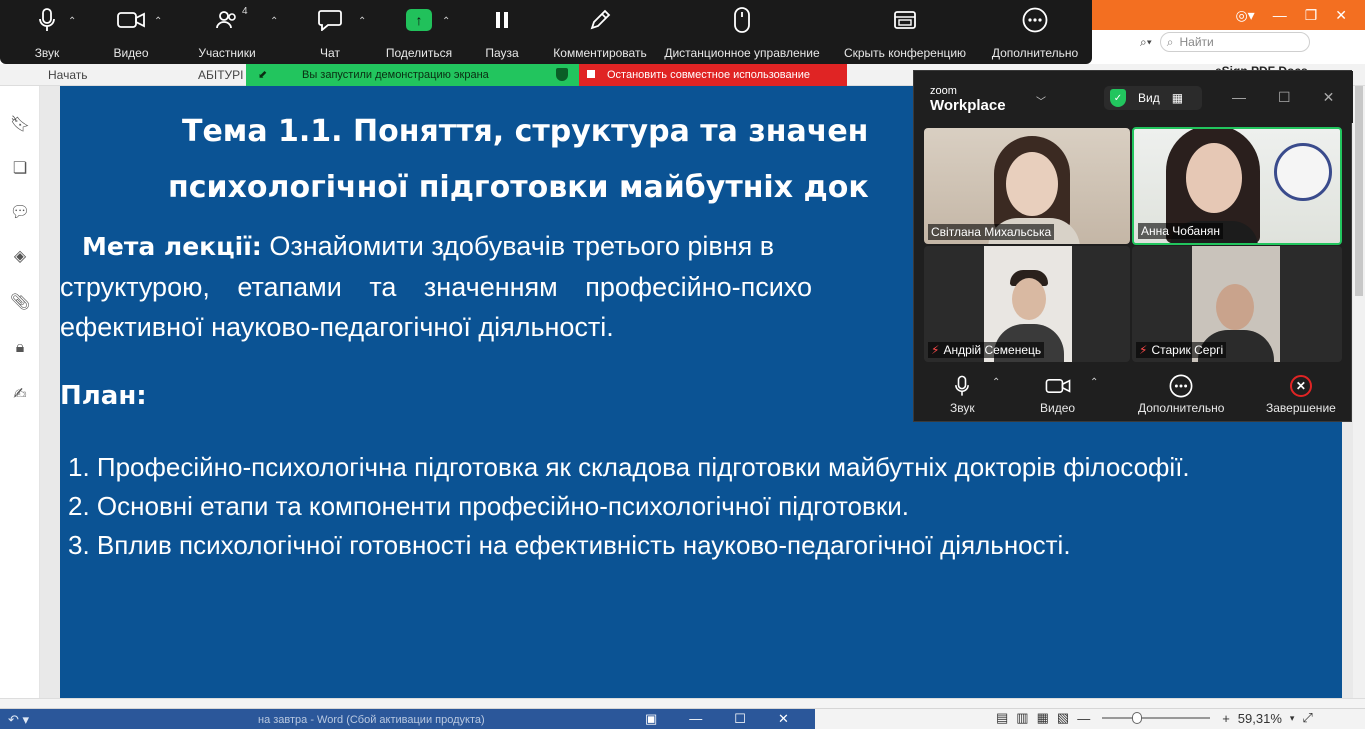 The height and width of the screenshot is (729, 1365). I want to click on security-icon: 🔒︎, so click(20, 348).